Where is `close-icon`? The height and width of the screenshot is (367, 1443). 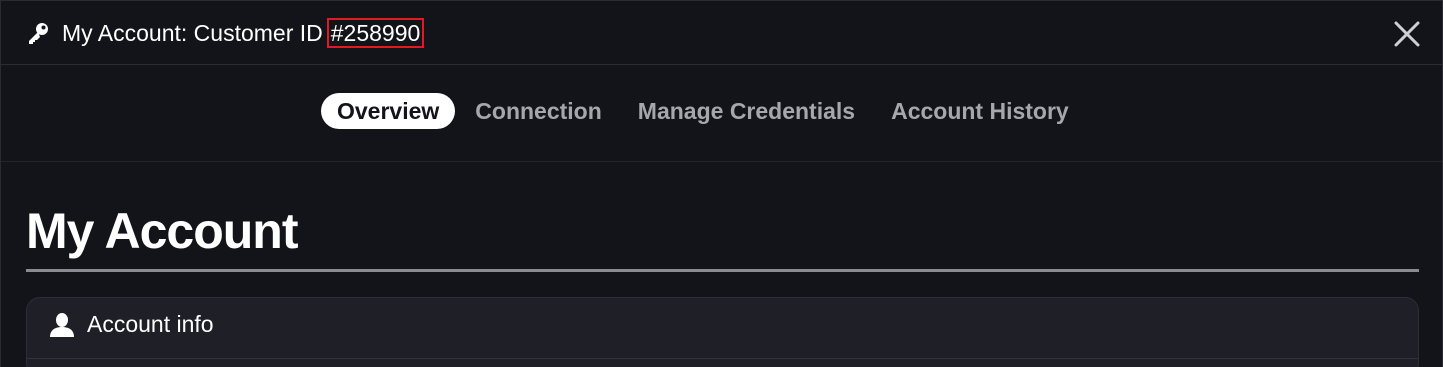
close-icon is located at coordinates (1407, 34).